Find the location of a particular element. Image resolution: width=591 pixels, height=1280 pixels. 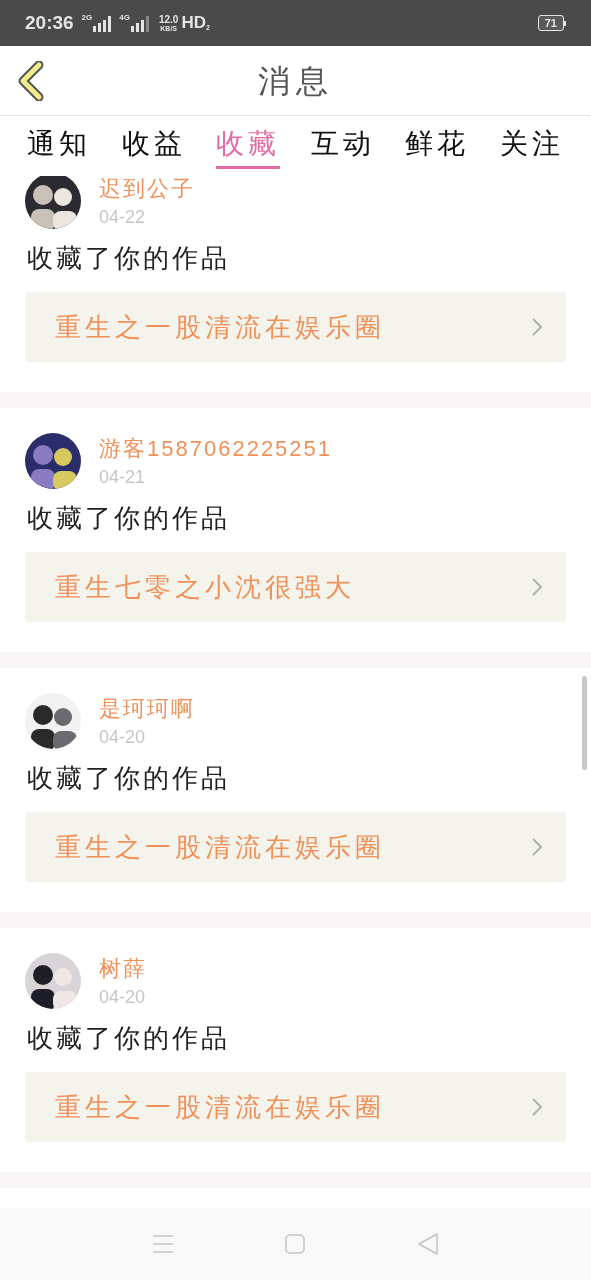

work-link: 重生七零之小沈很强大 is located at coordinates (295, 587).